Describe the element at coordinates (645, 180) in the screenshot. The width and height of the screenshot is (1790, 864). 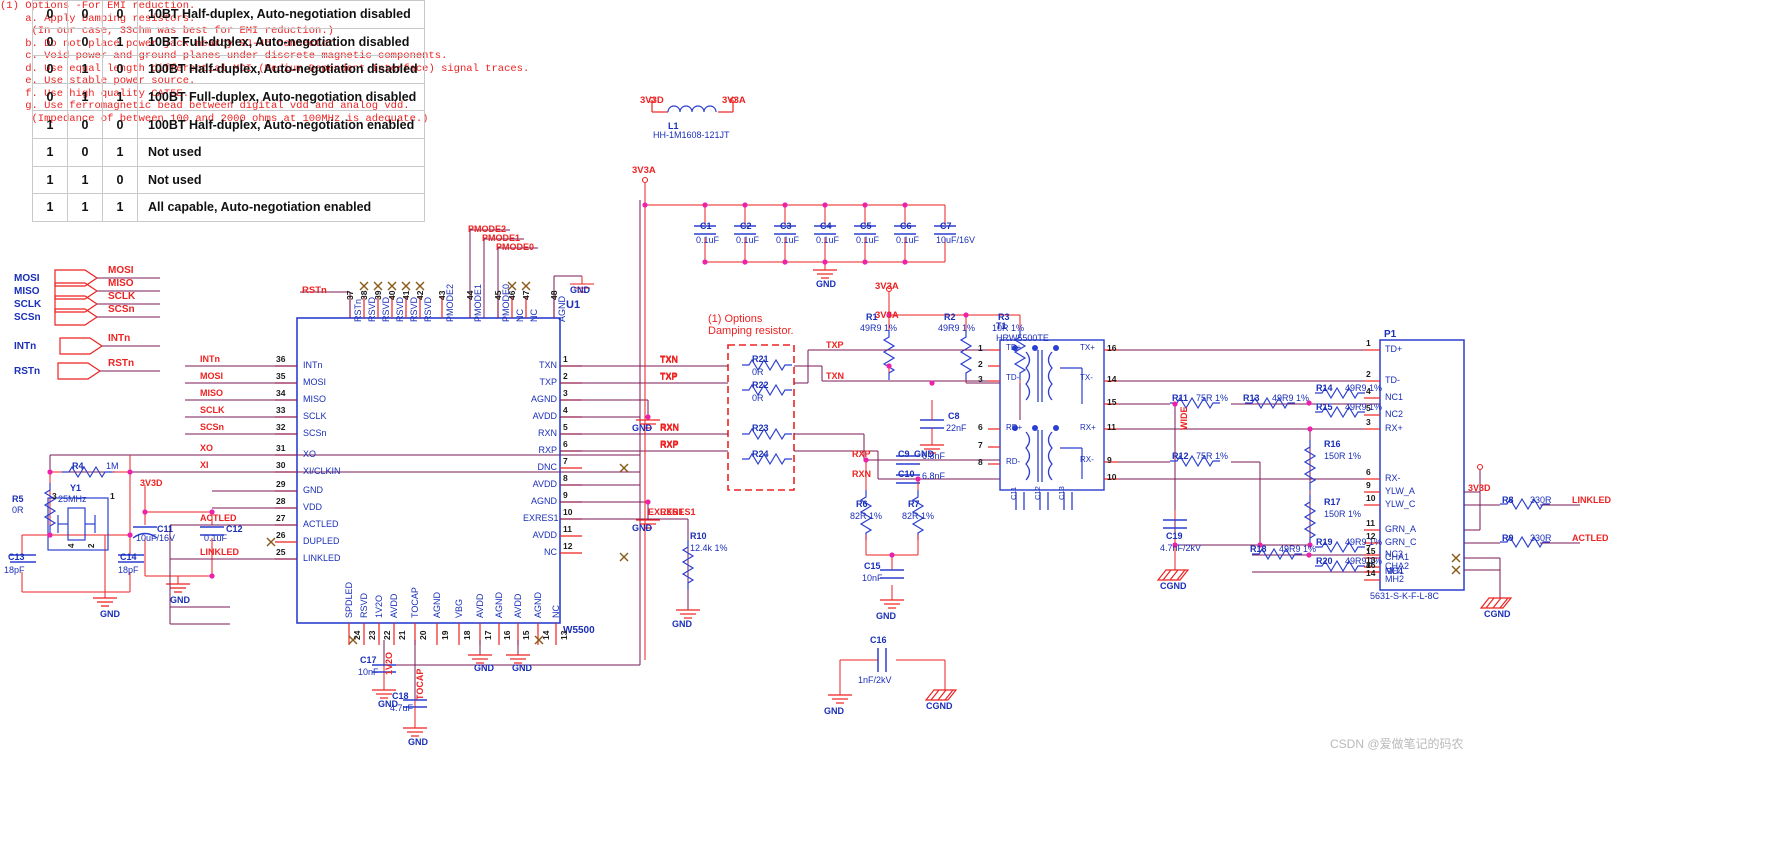
I see `net-flag-3v3a` at that location.